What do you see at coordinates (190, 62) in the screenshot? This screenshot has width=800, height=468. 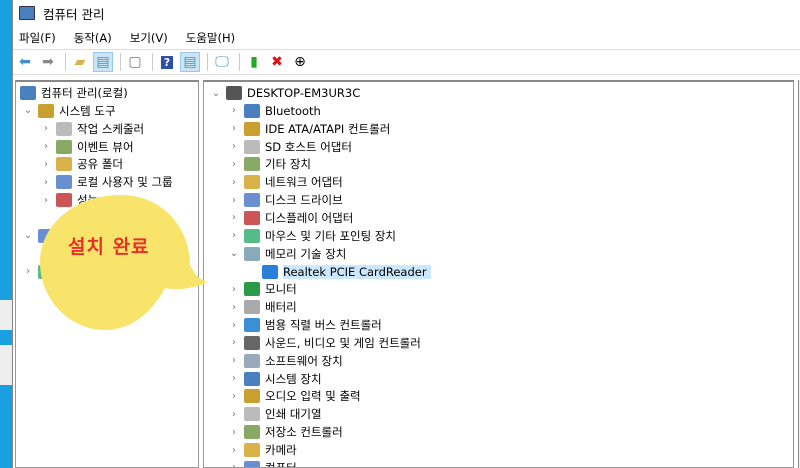 I see `action-pane-icon: ▤` at bounding box center [190, 62].